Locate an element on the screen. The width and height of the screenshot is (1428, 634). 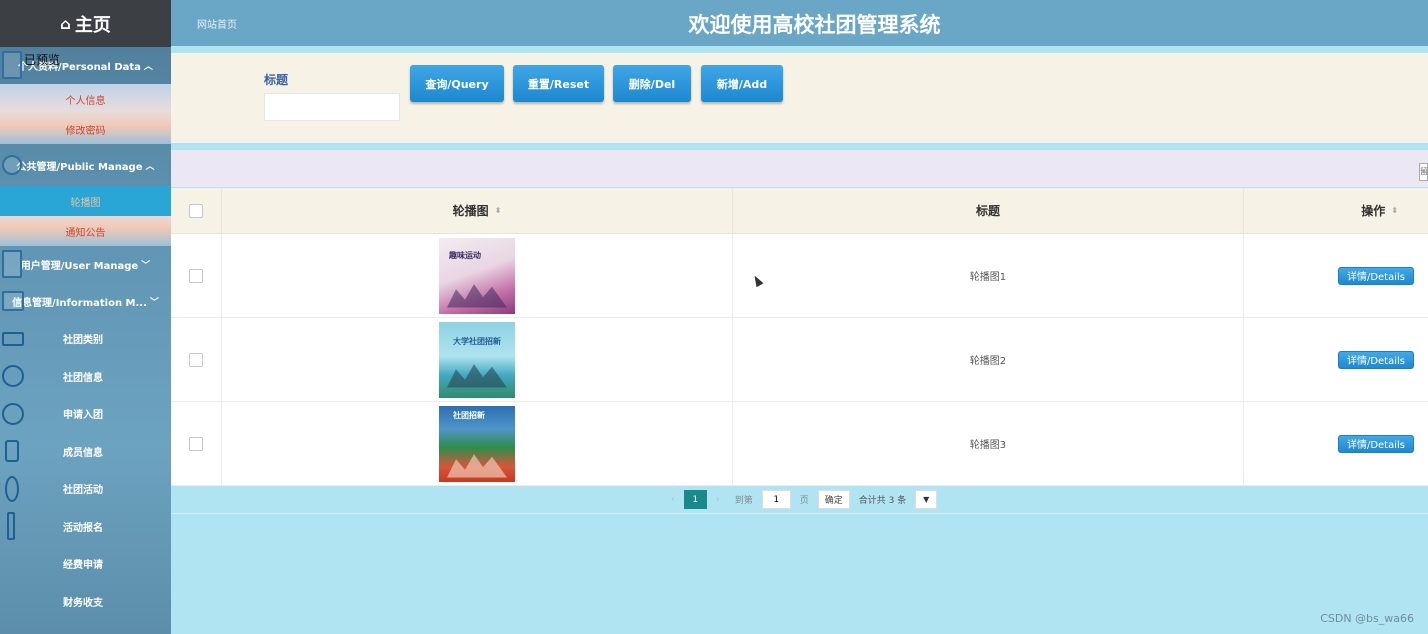
prev-page-button: ‹ is located at coordinates (673, 499).